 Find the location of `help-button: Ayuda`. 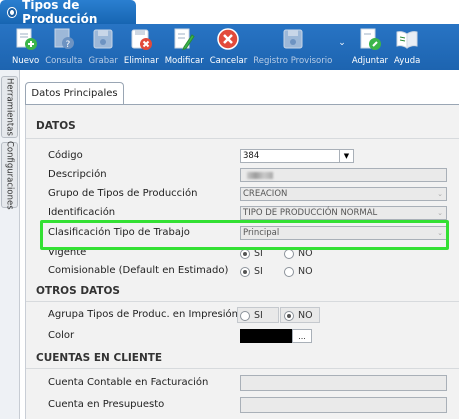

help-button: Ayuda is located at coordinates (407, 47).